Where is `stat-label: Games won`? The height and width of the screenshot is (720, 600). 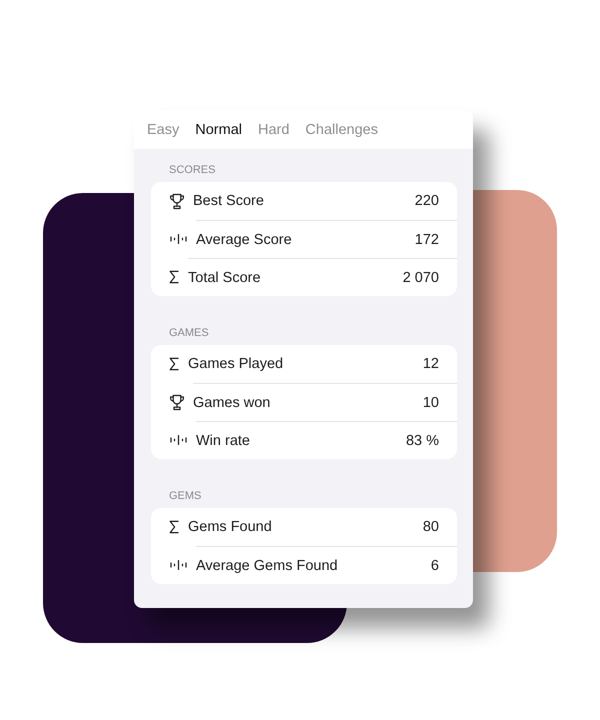 stat-label: Games won is located at coordinates (231, 402).